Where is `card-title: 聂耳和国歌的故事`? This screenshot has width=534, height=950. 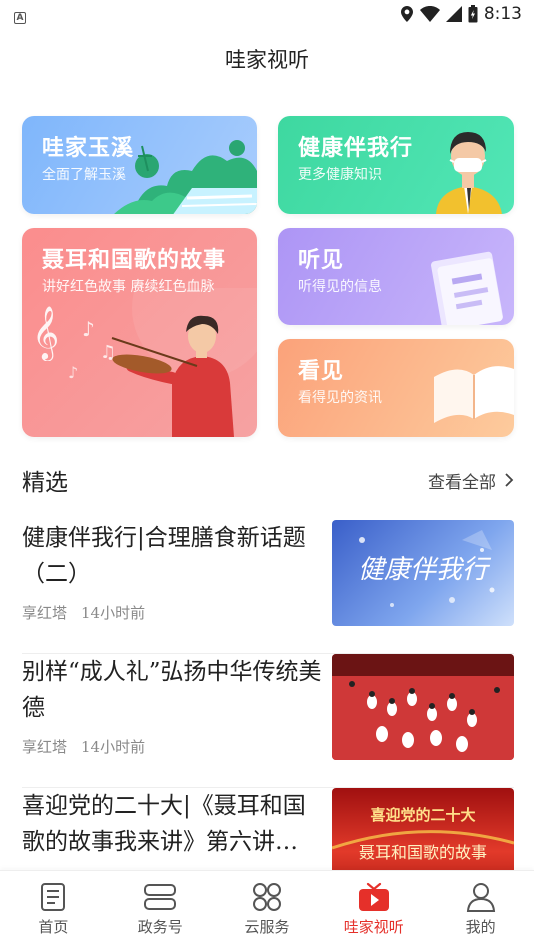
card-title: 聂耳和国歌的故事 is located at coordinates (134, 260).